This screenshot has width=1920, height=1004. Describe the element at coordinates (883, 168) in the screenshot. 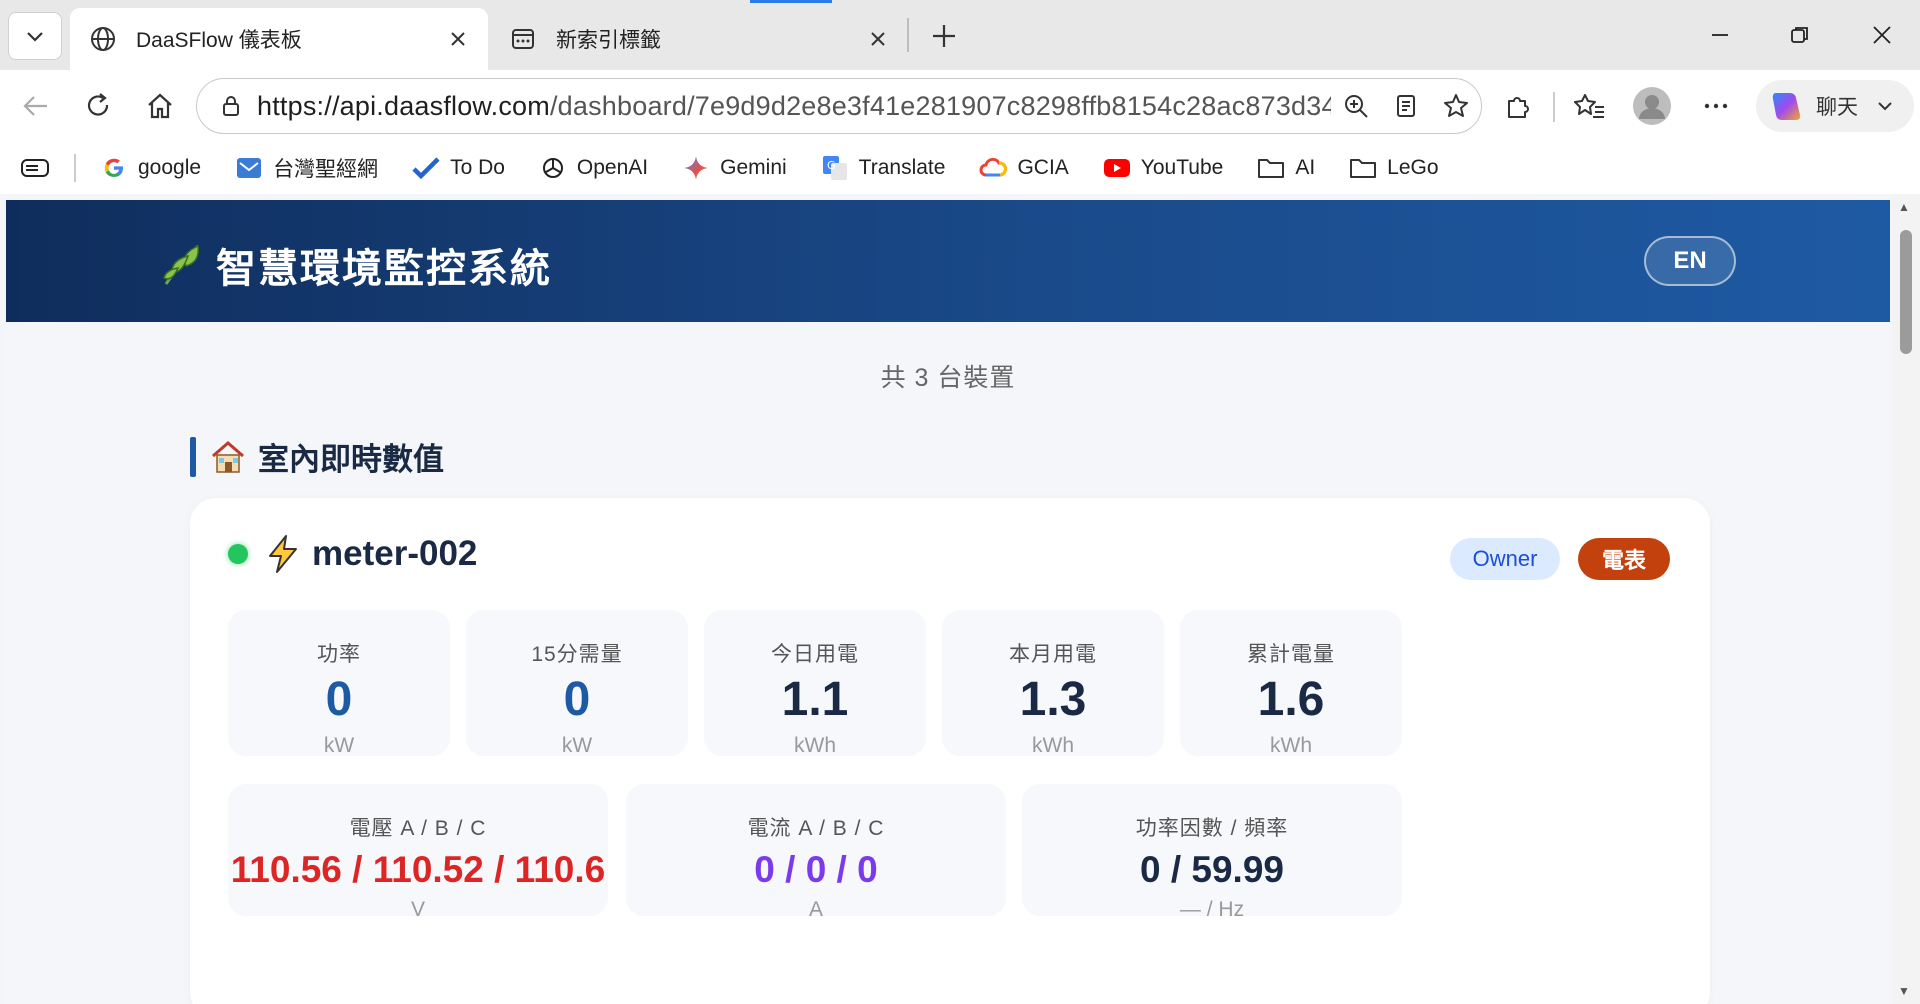

I see `bookmark-translate: G Translate` at that location.